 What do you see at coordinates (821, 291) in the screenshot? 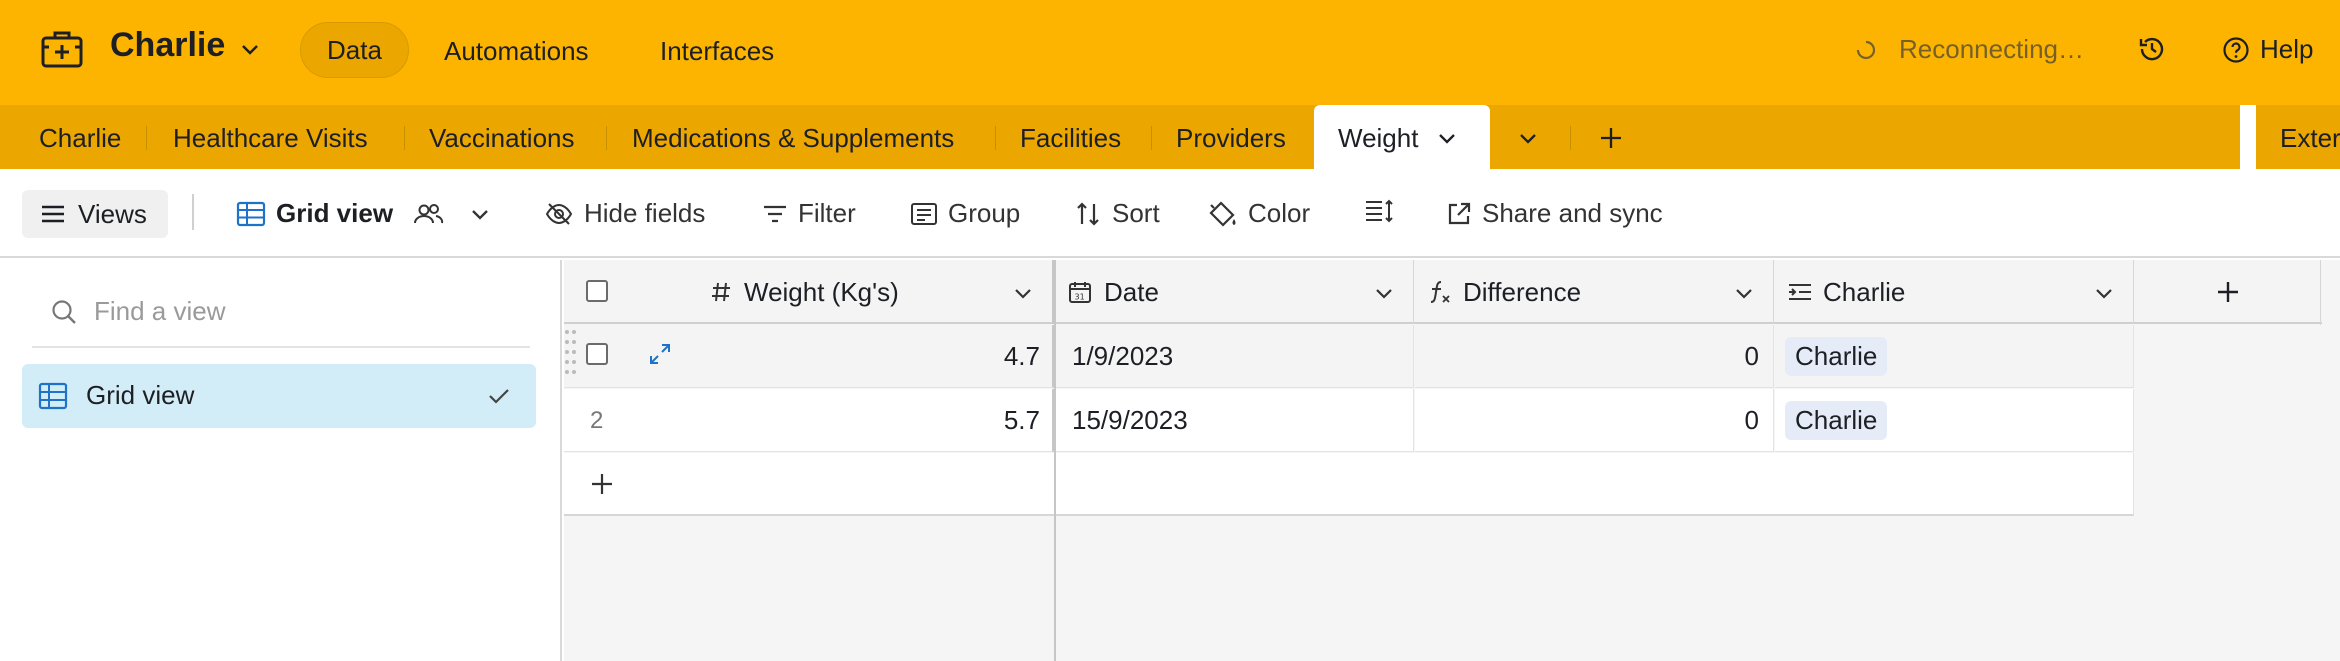
I see `column-label: Weight (Kg's)` at bounding box center [821, 291].